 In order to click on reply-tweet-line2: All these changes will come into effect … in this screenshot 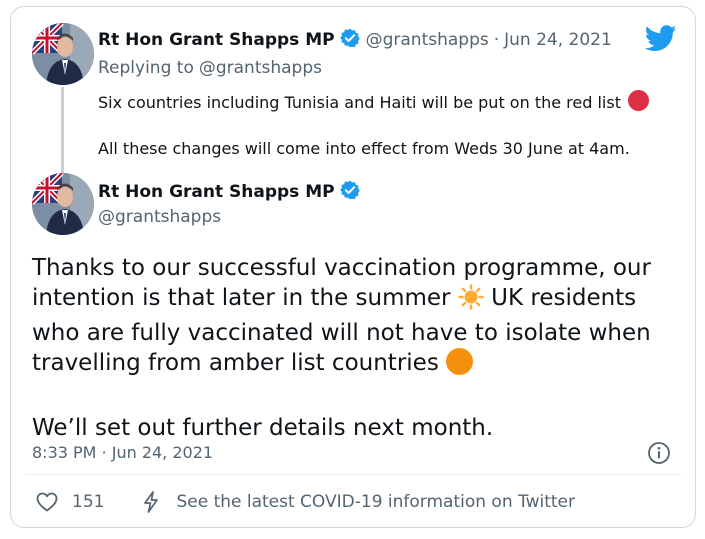, I will do `click(364, 148)`.